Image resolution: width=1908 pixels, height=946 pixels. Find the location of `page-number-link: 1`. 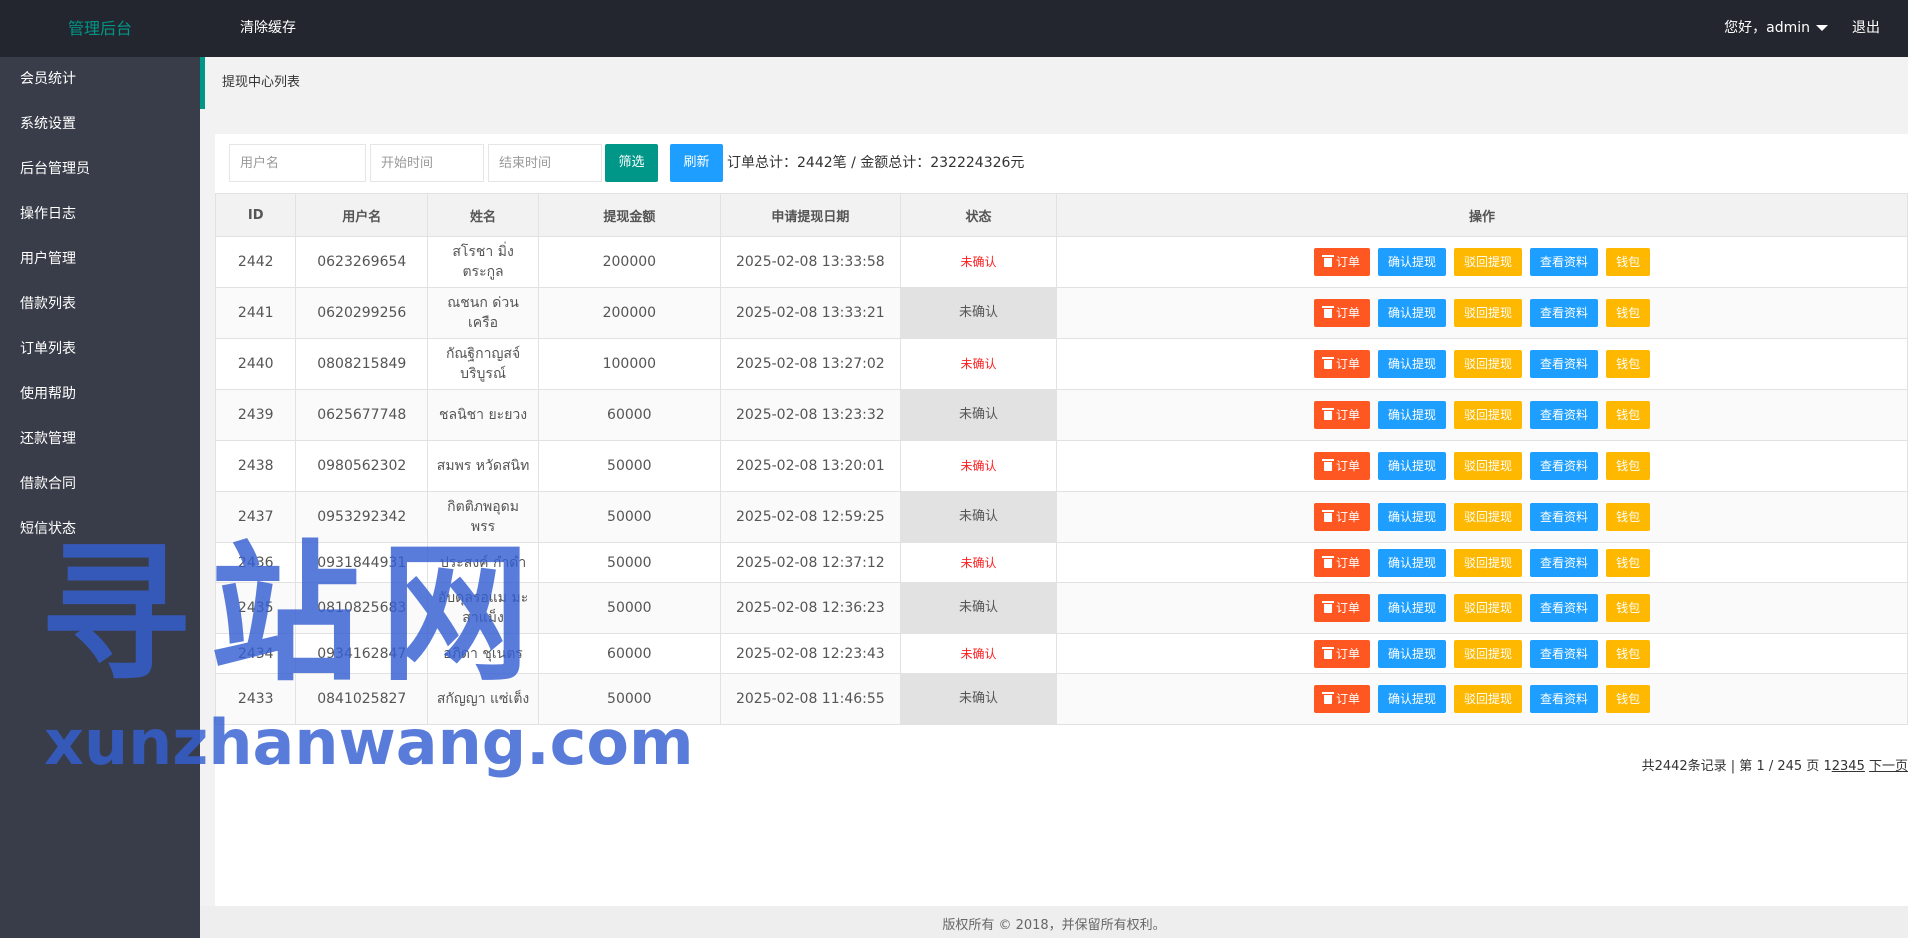

page-number-link: 1 is located at coordinates (1827, 766).